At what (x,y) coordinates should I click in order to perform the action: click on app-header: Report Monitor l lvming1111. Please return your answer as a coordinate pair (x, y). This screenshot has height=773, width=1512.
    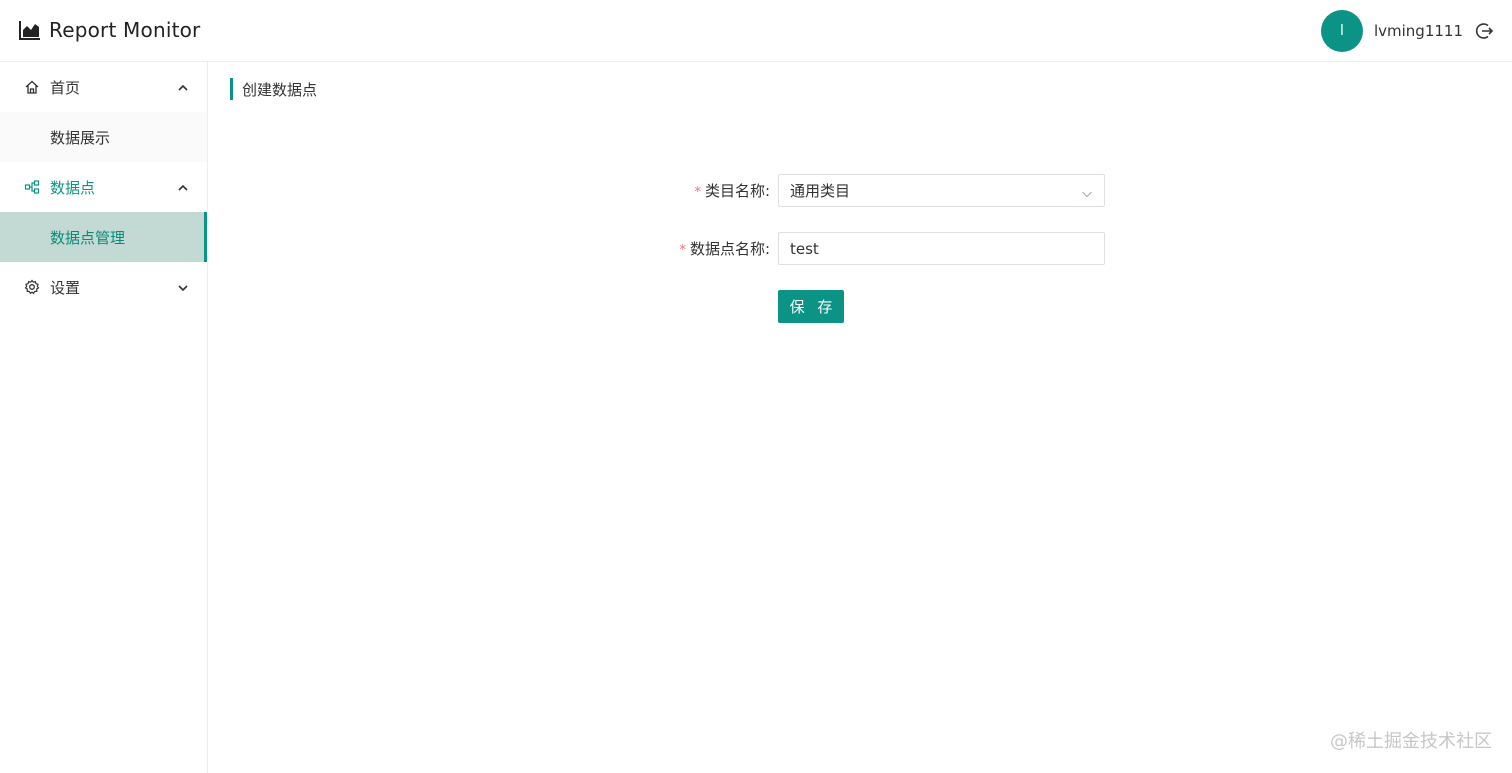
    Looking at the image, I should click on (756, 31).